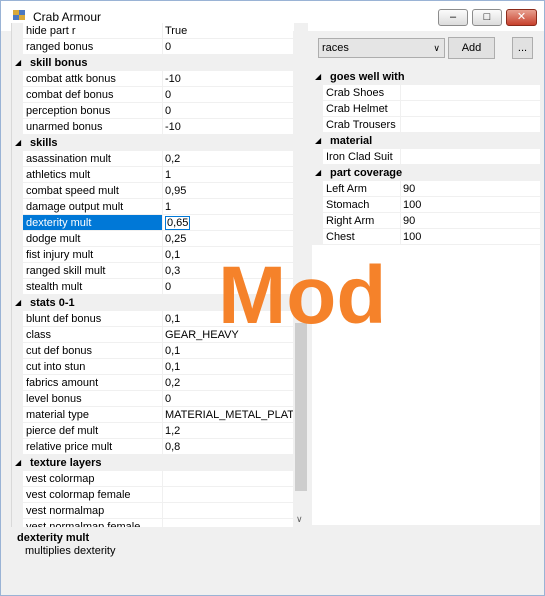  Describe the element at coordinates (93, 95) in the screenshot. I see `property-name: combat def bonus` at that location.